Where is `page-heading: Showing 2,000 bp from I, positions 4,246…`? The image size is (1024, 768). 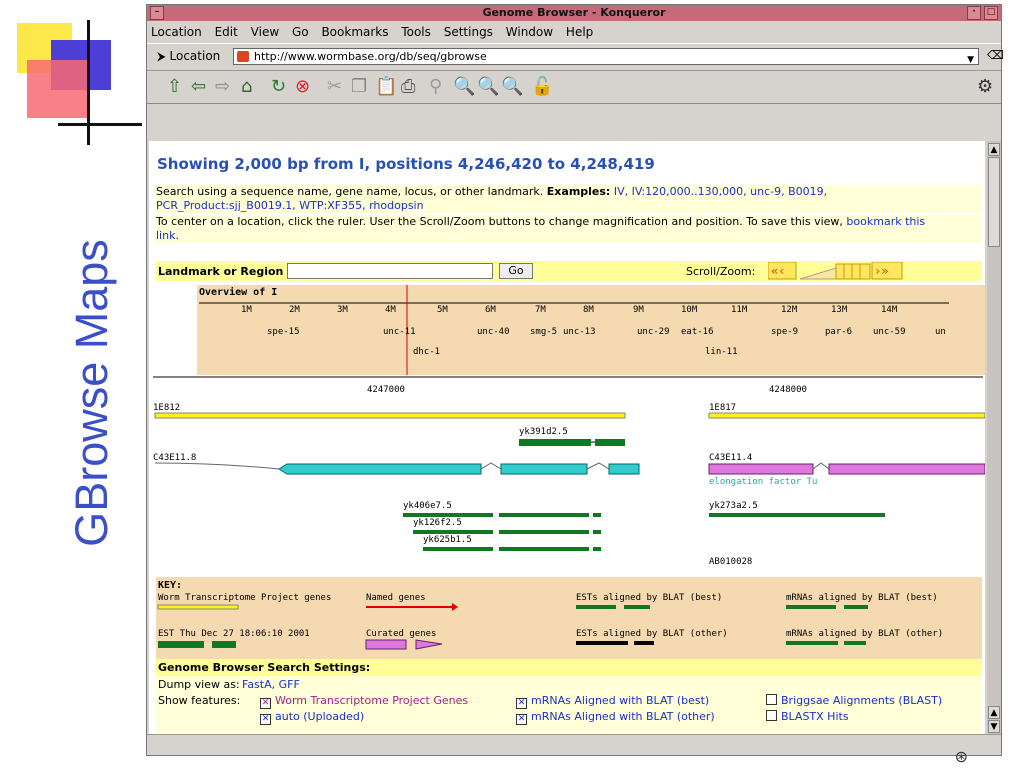
page-heading: Showing 2,000 bp from I, positions 4,246… is located at coordinates (406, 164).